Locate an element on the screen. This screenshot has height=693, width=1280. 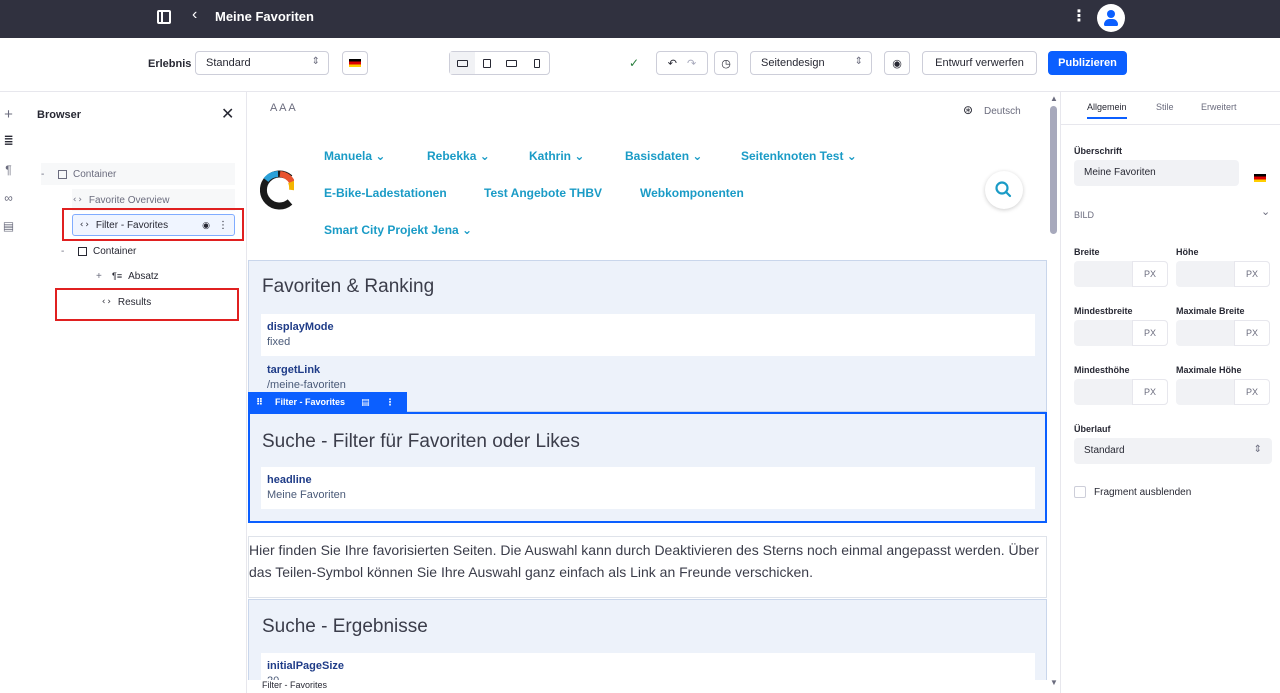
hide-fragment-checkbox is located at coordinates (1080, 492).